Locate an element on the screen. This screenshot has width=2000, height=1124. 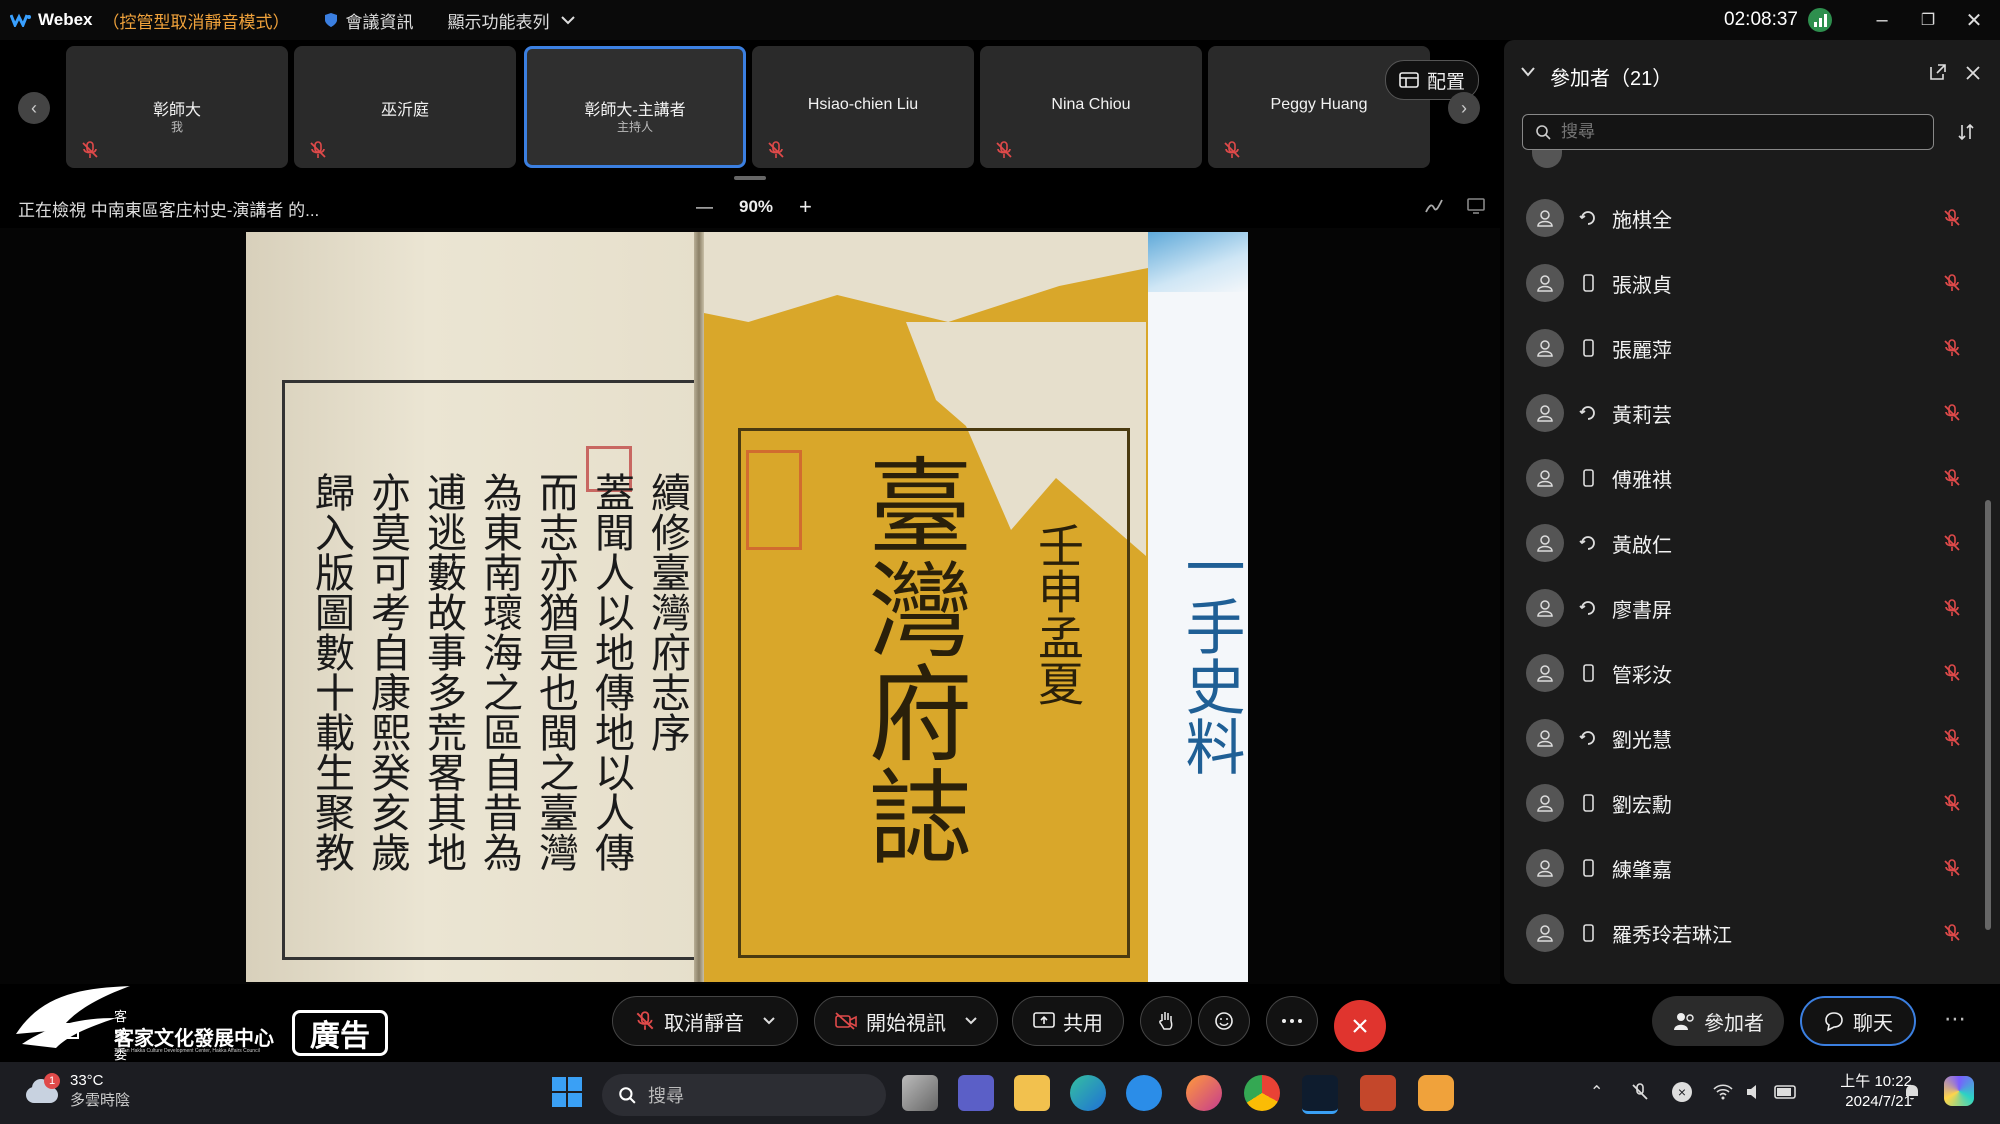
notification-bell-icon is located at coordinates (1912, 1092).